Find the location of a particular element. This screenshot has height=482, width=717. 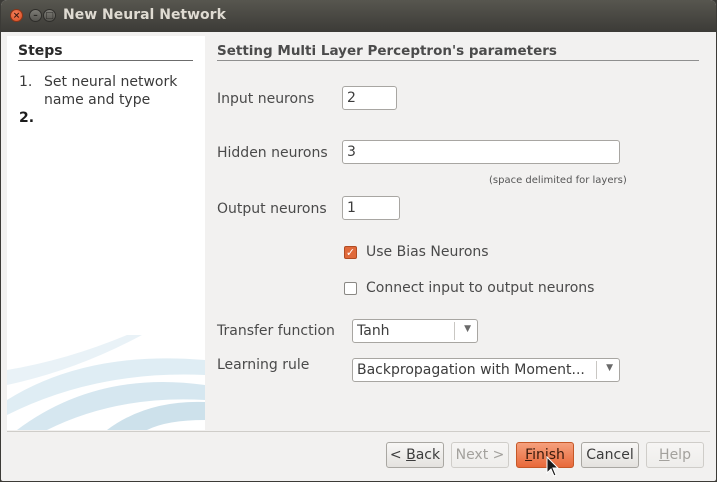

footer-divider is located at coordinates (358, 431).